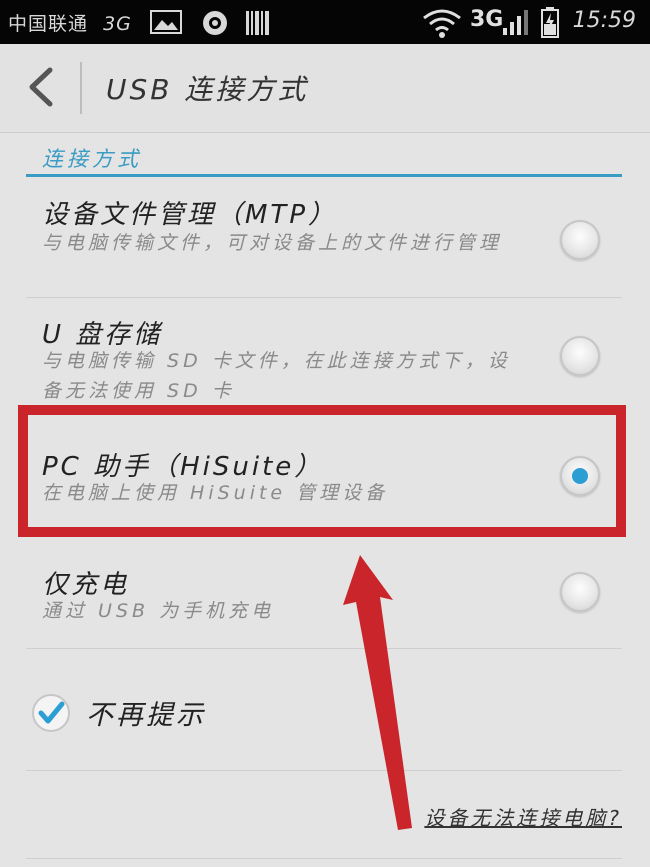 The height and width of the screenshot is (867, 650). I want to click on cannot-connect-link: 设备无法连接电脑?, so click(523, 816).